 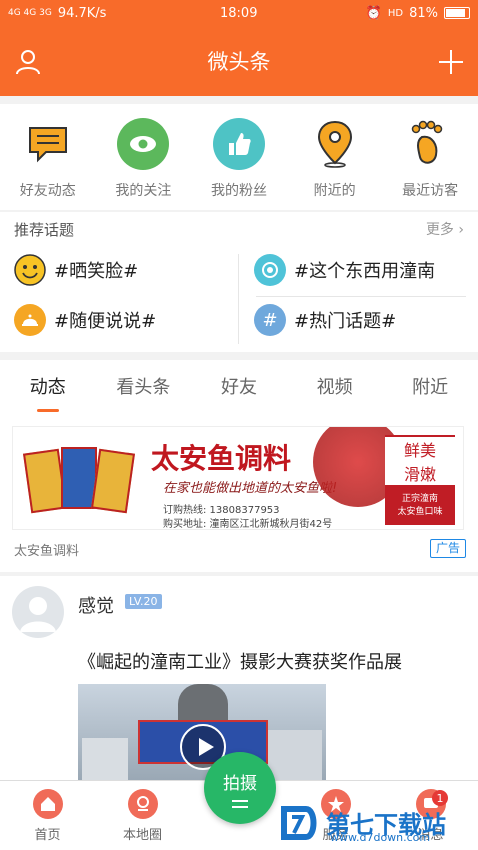 I want to click on level-badge: LV.20, so click(x=143, y=601).